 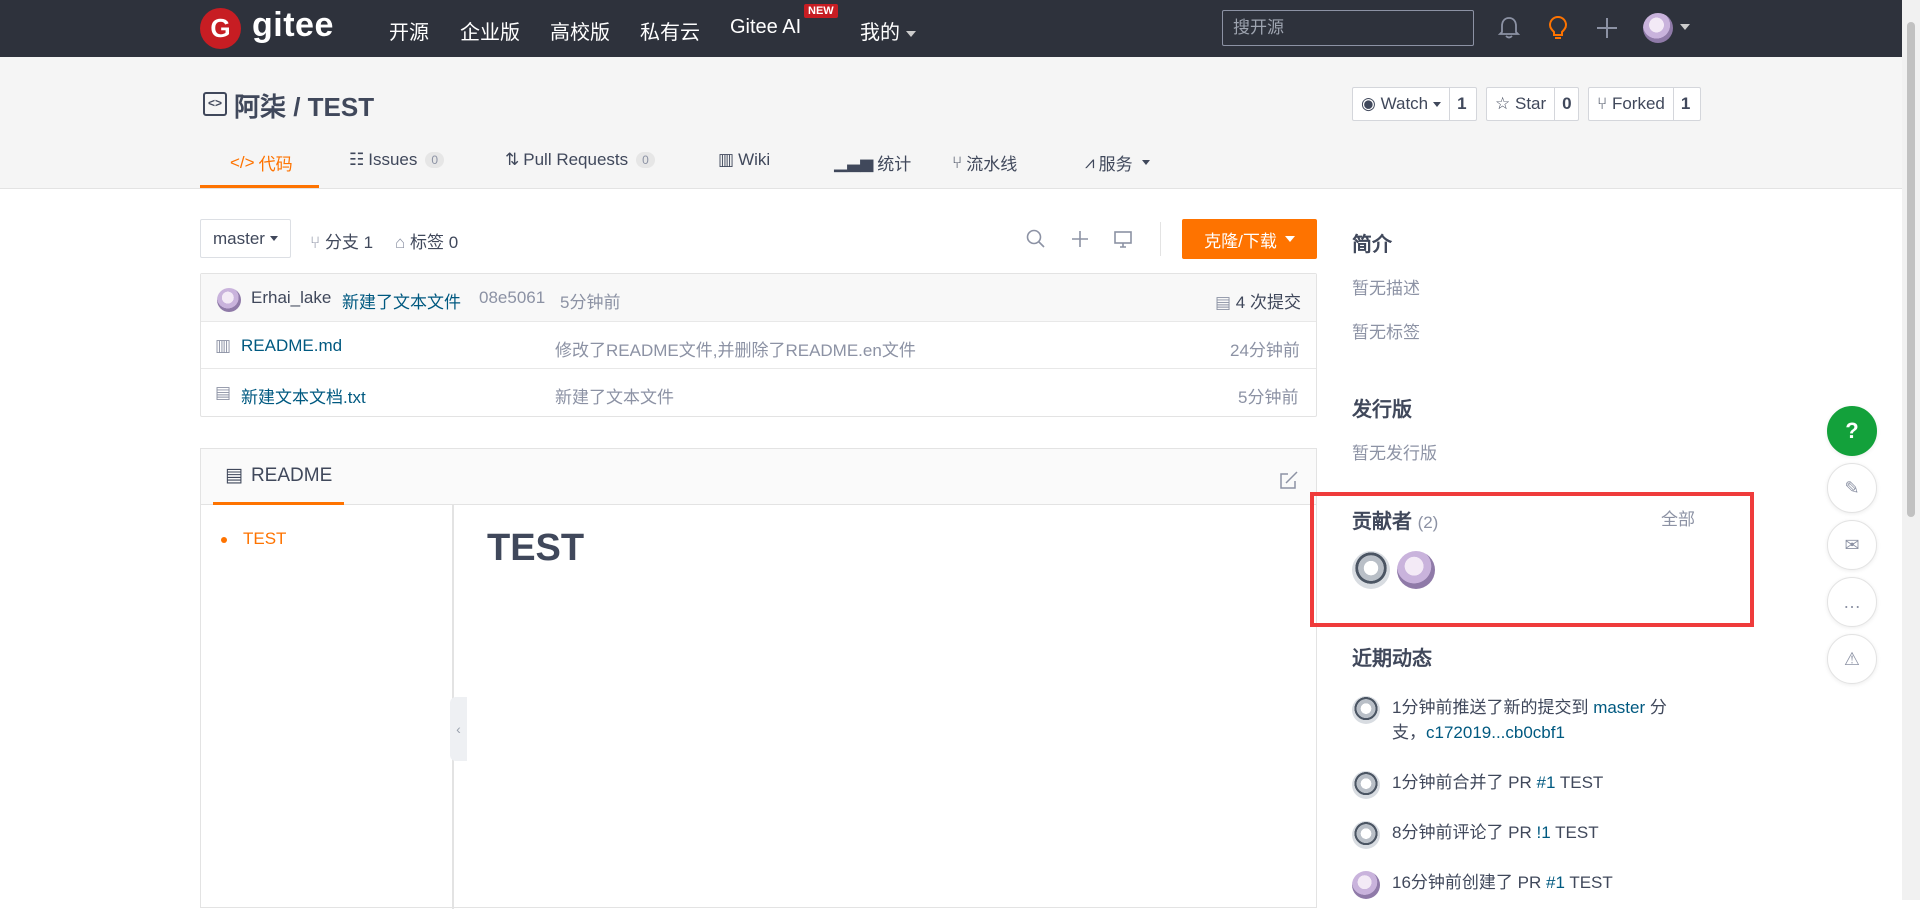 I want to click on contributors-title: 贡献者 (2), so click(x=1395, y=519).